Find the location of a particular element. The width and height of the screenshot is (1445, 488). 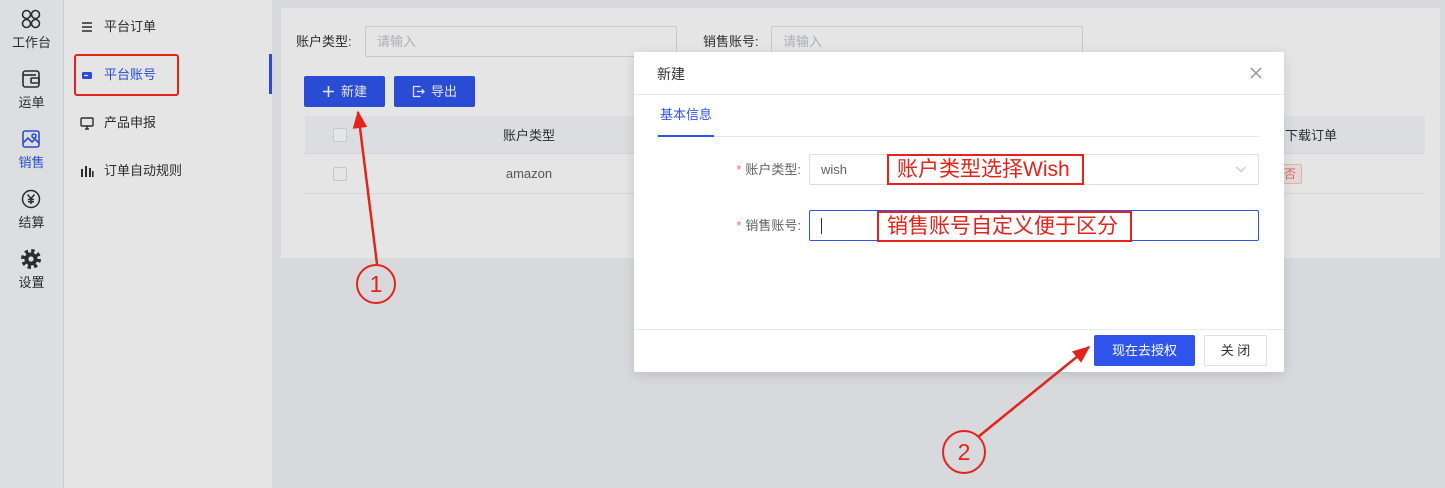

text-cursor is located at coordinates (821, 226).